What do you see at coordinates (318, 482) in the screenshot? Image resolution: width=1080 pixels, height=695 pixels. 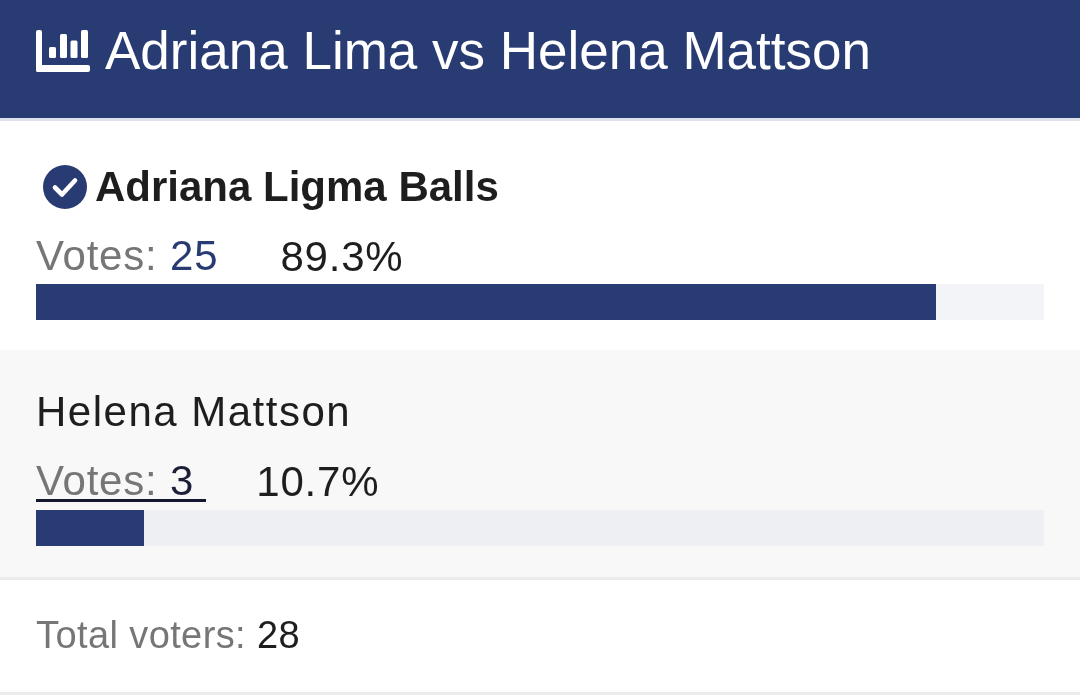 I see `vote-percentage: 10.7%` at bounding box center [318, 482].